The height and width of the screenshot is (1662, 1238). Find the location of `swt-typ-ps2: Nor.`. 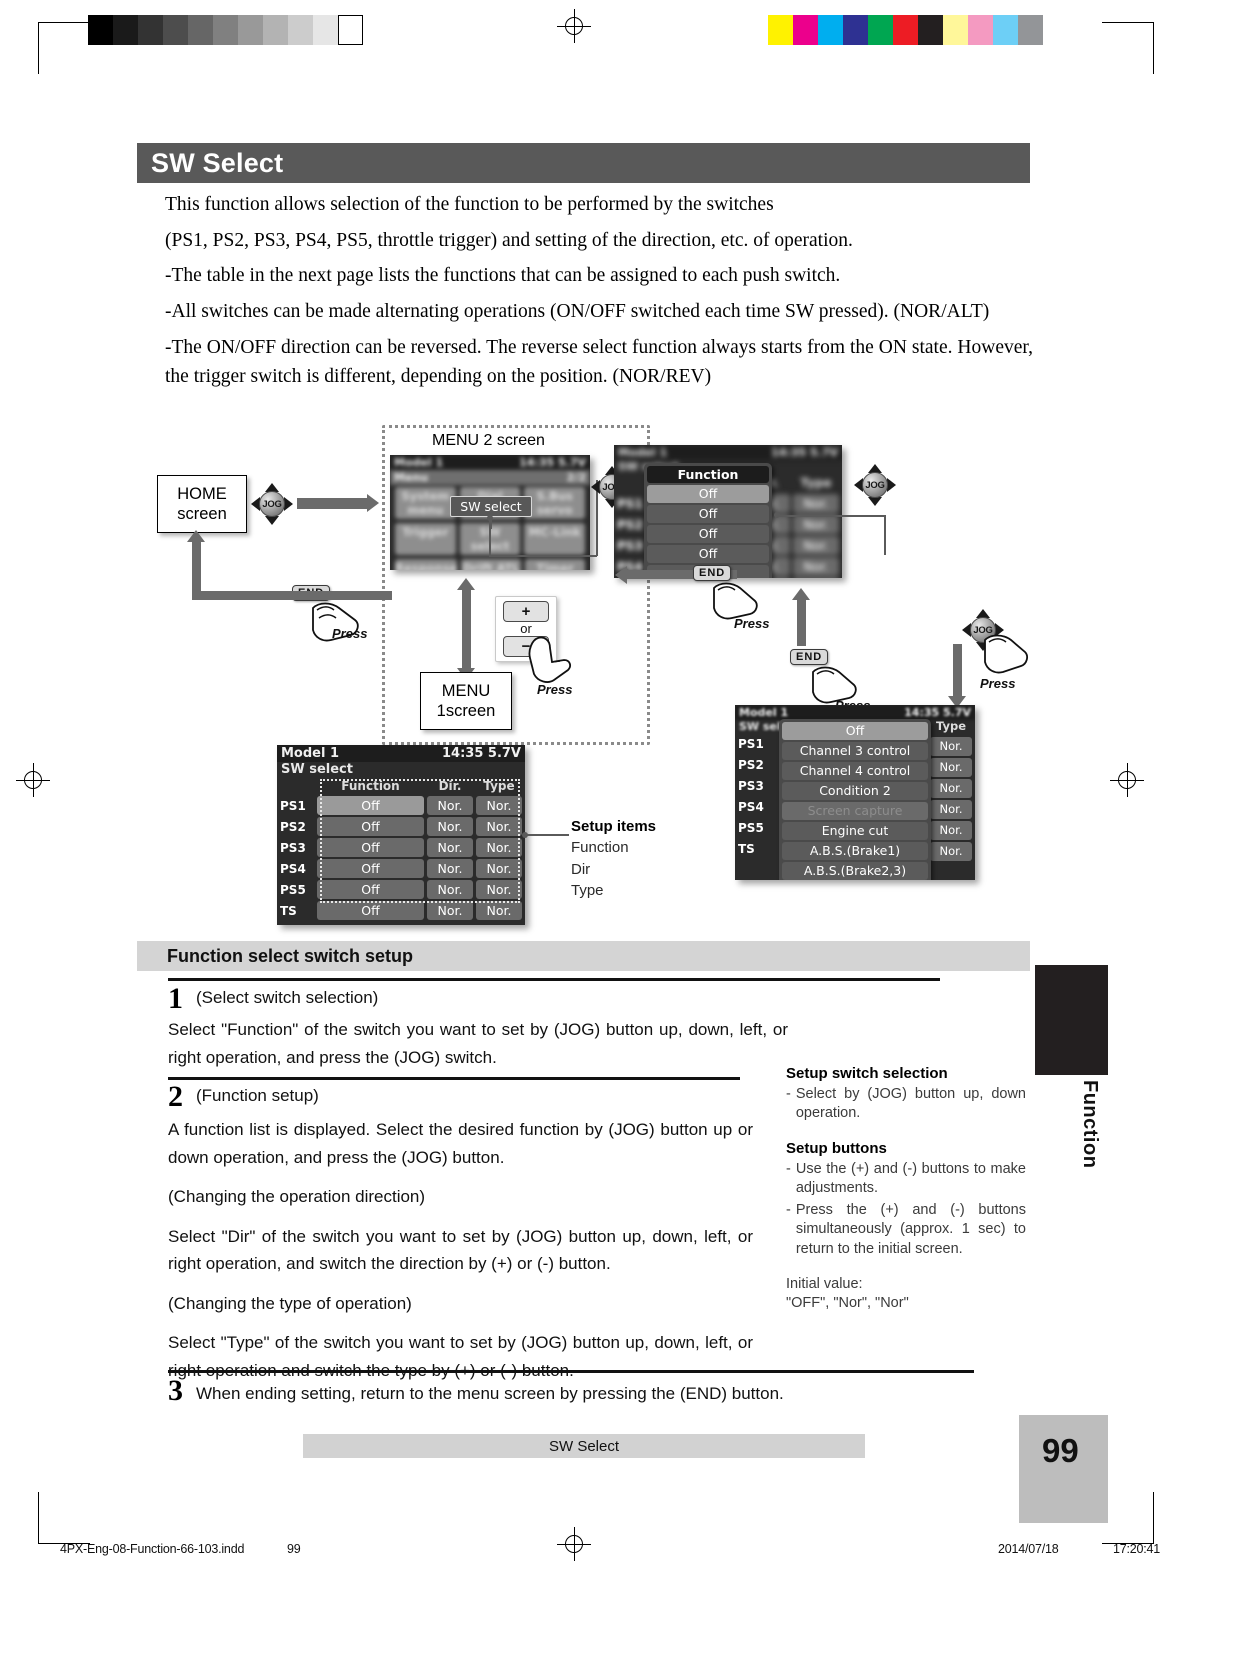

swt-typ-ps2: Nor. is located at coordinates (499, 826).